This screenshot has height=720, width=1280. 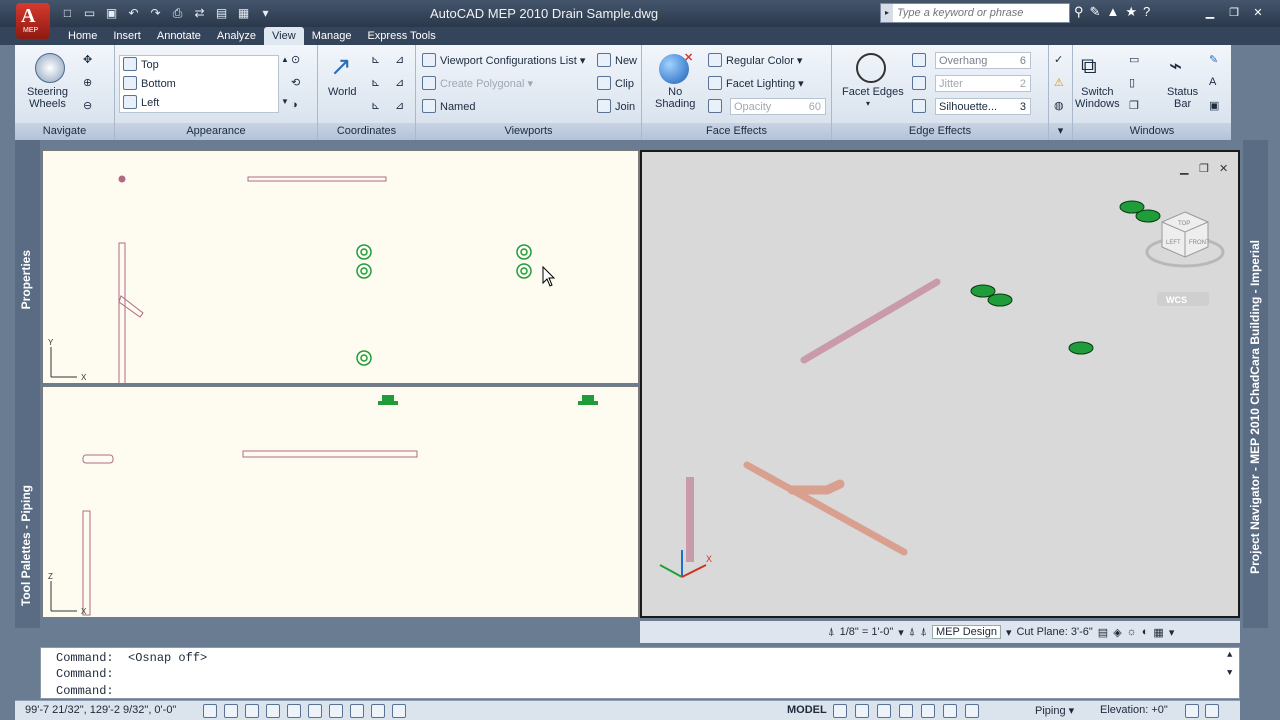 I want to click on steering-wheel-status-icon, so click(x=928, y=711).